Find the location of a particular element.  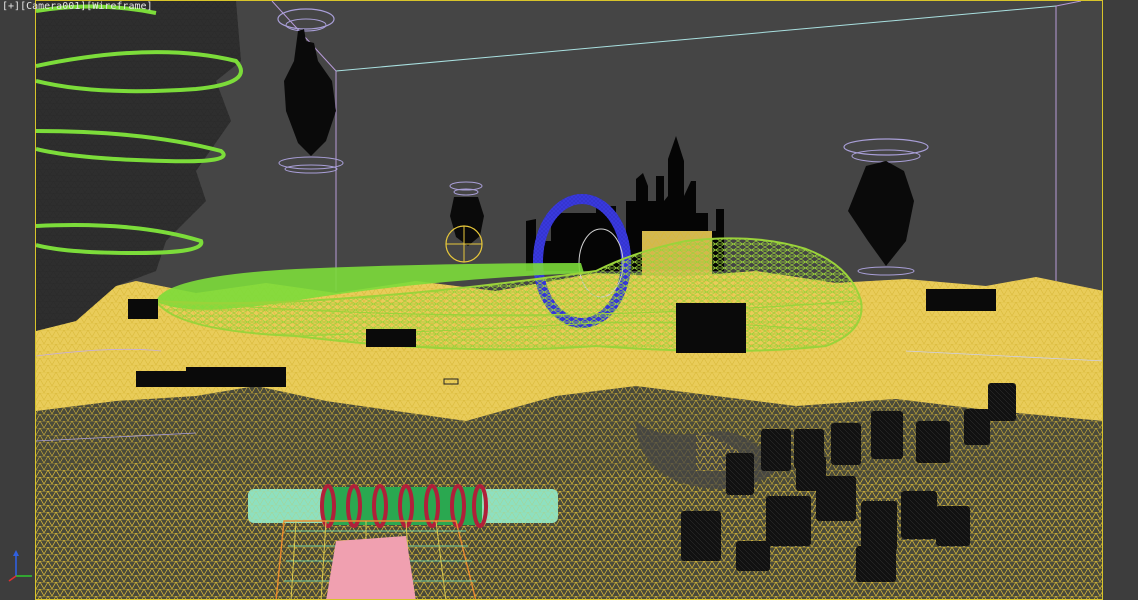

floating-island-center is located at coordinates (464, 222).